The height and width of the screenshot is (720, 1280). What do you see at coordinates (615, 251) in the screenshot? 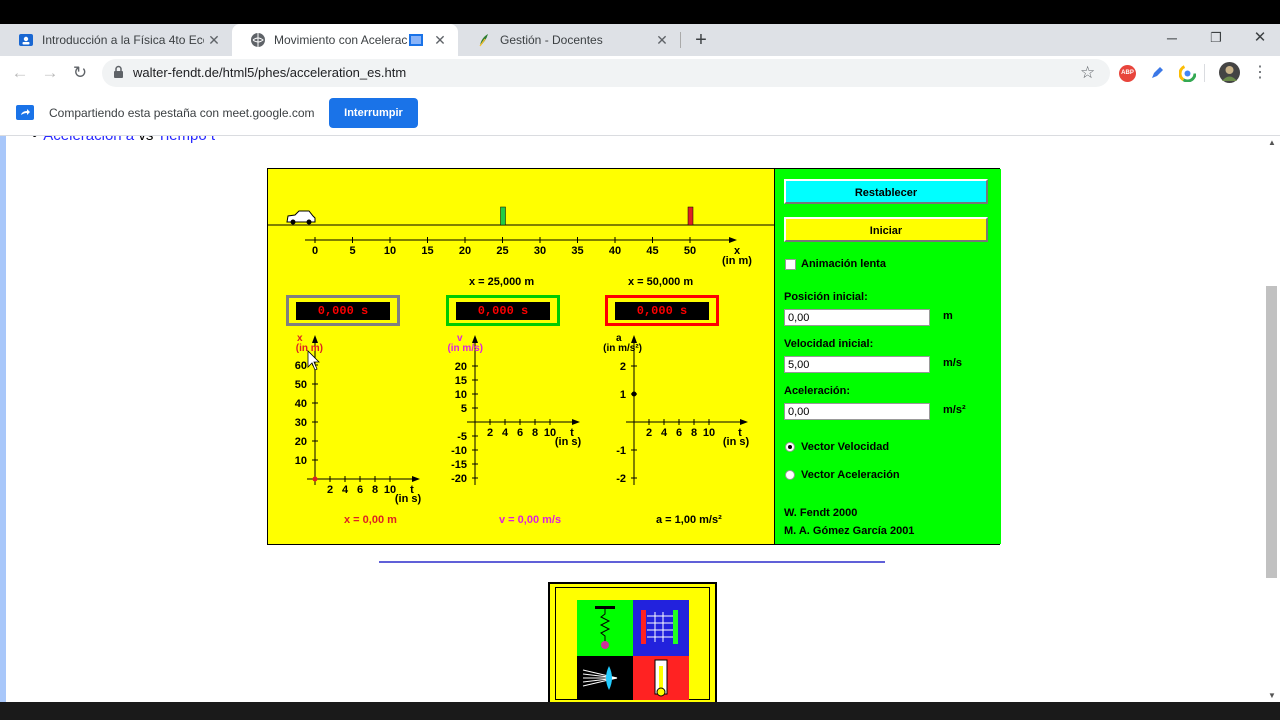
I see `track-tick-label: 40` at bounding box center [615, 251].